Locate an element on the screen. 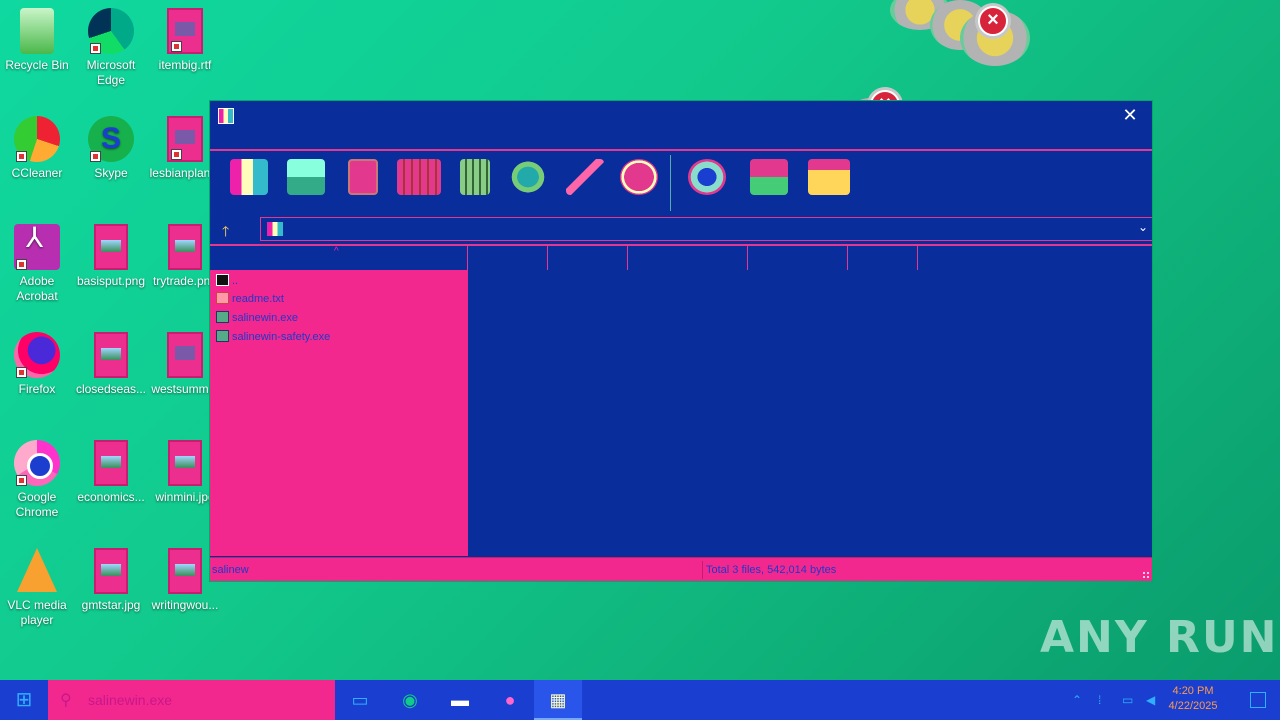 The height and width of the screenshot is (720, 1280). wizard-tool-icon is located at coordinates (585, 177).